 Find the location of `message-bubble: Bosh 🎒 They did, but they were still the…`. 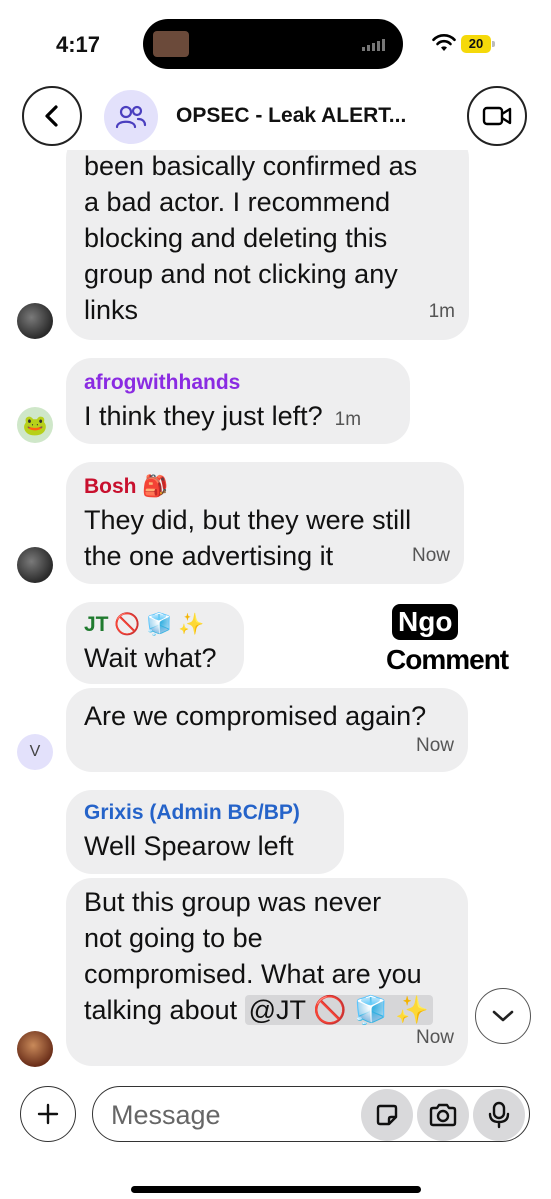

message-bubble: Bosh 🎒 They did, but they were still the… is located at coordinates (265, 523).